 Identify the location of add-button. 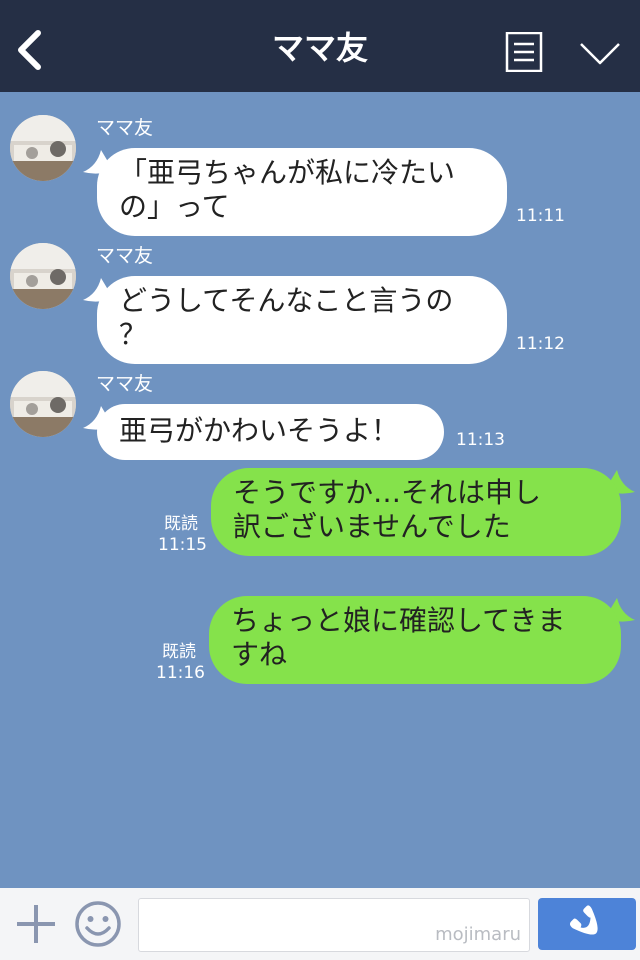
(36, 924).